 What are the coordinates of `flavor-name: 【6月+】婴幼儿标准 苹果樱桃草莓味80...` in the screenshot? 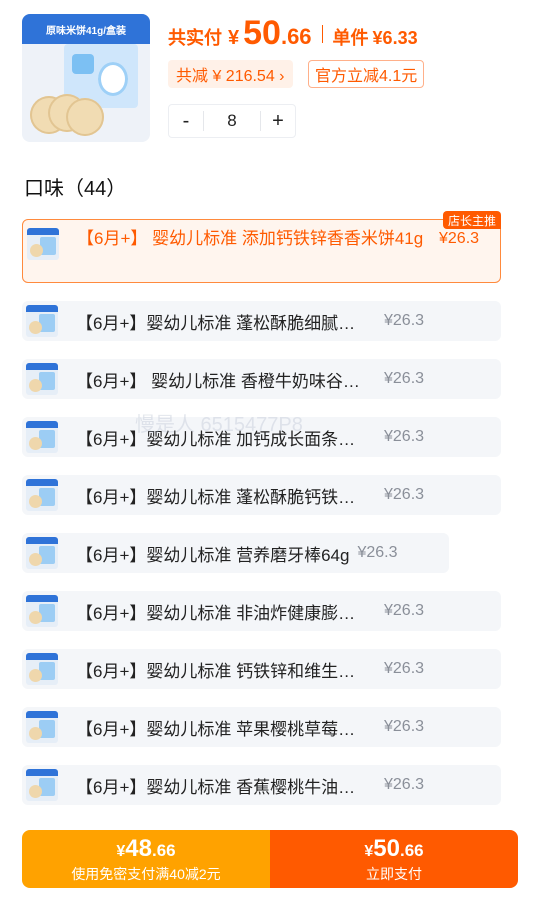 It's located at (221, 729).